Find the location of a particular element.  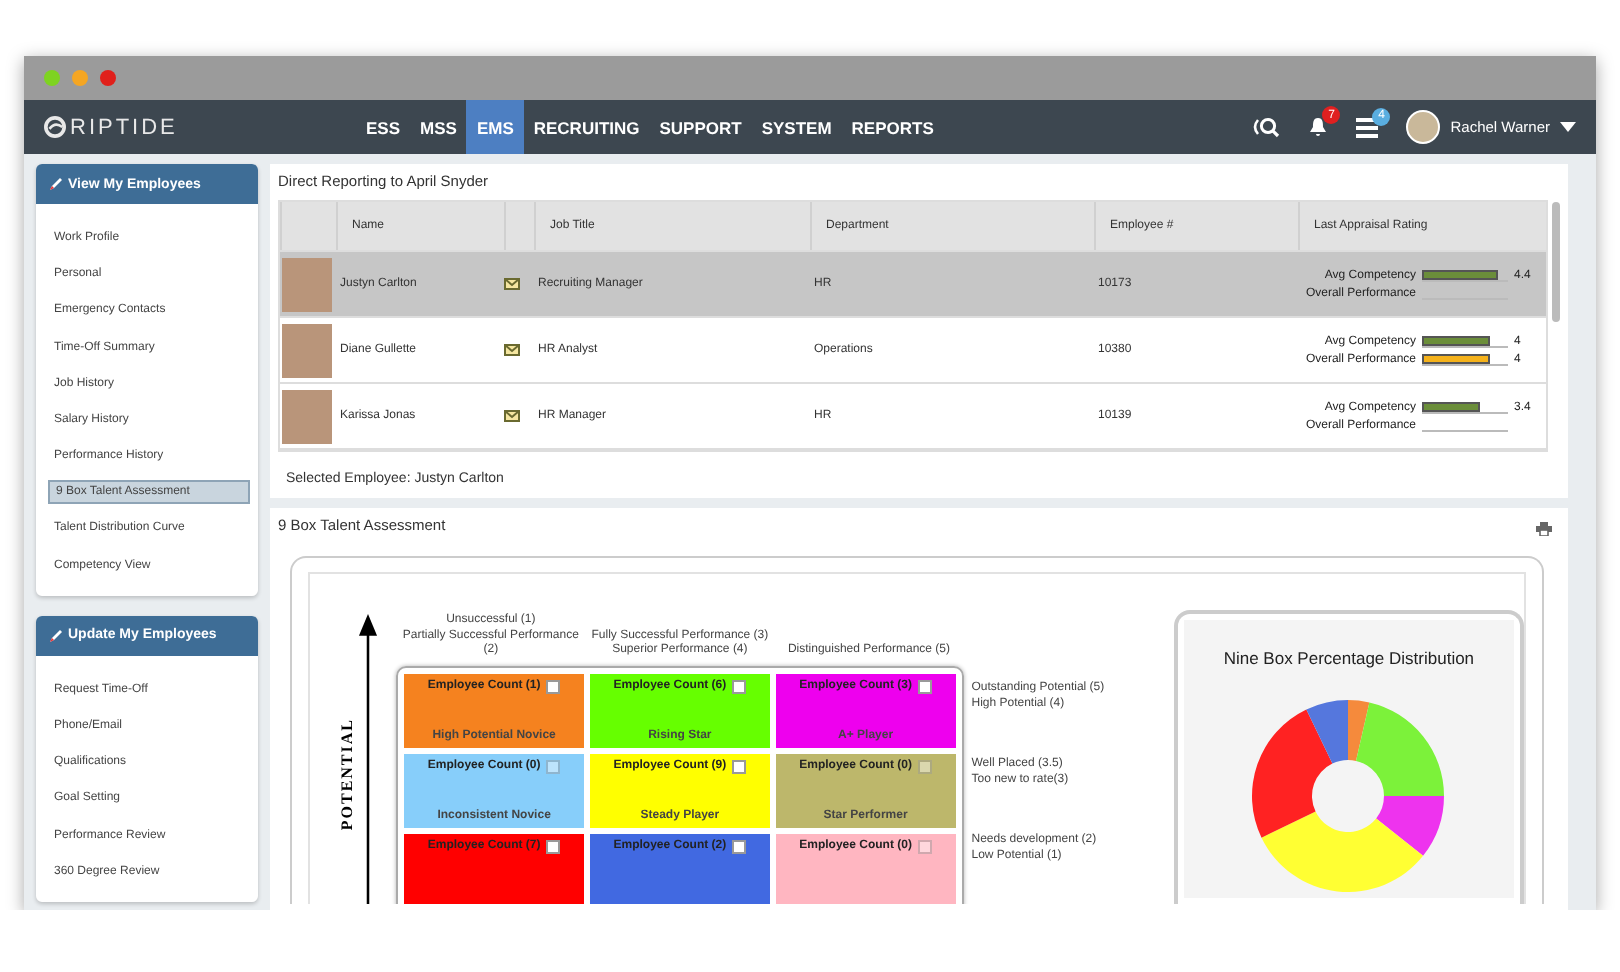

nav-tab: EMS is located at coordinates (495, 127).